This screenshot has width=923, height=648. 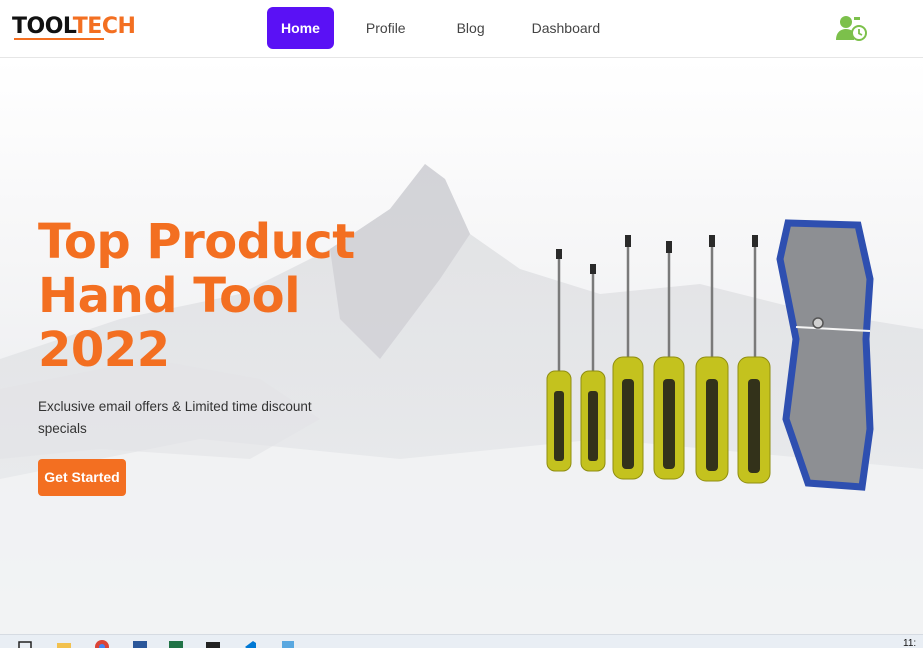 I want to click on excel-icon, so click(x=176, y=644).